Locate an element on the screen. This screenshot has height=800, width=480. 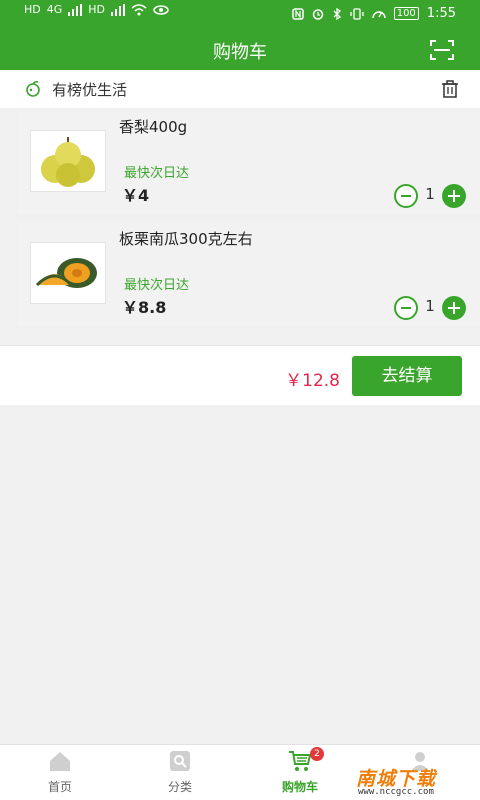
tab-label: 分类 is located at coordinates (179, 787).